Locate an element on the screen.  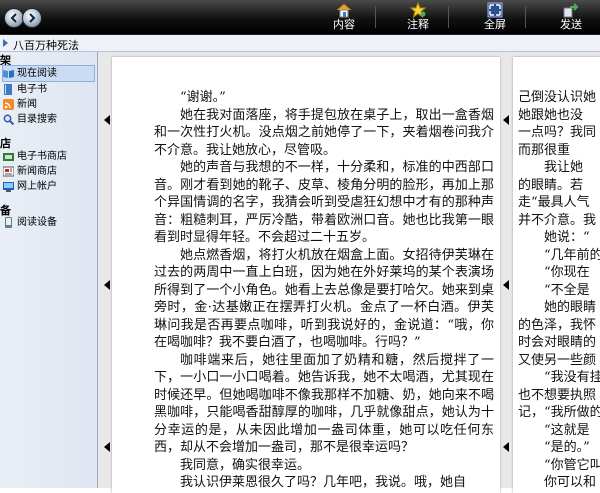
paragraph-line: “你现在 is located at coordinates (567, 272).